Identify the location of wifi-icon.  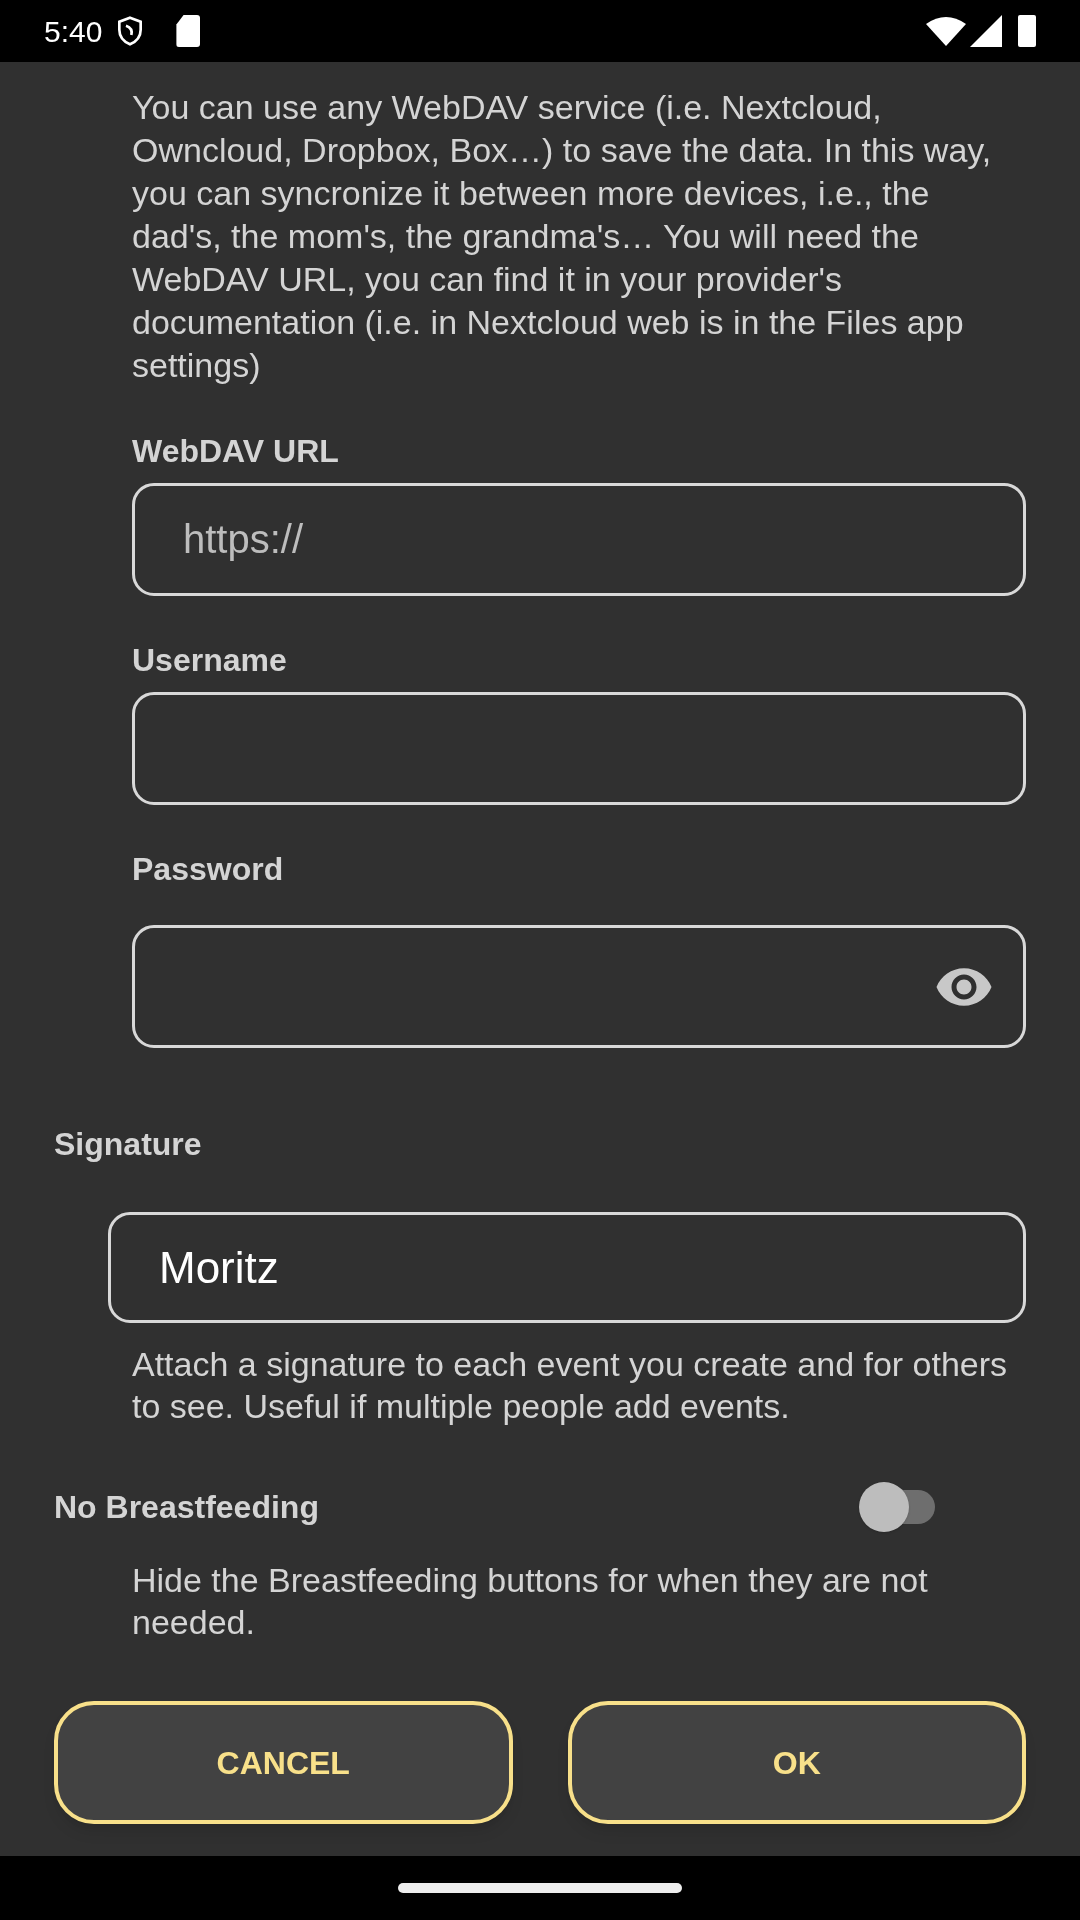
(946, 31).